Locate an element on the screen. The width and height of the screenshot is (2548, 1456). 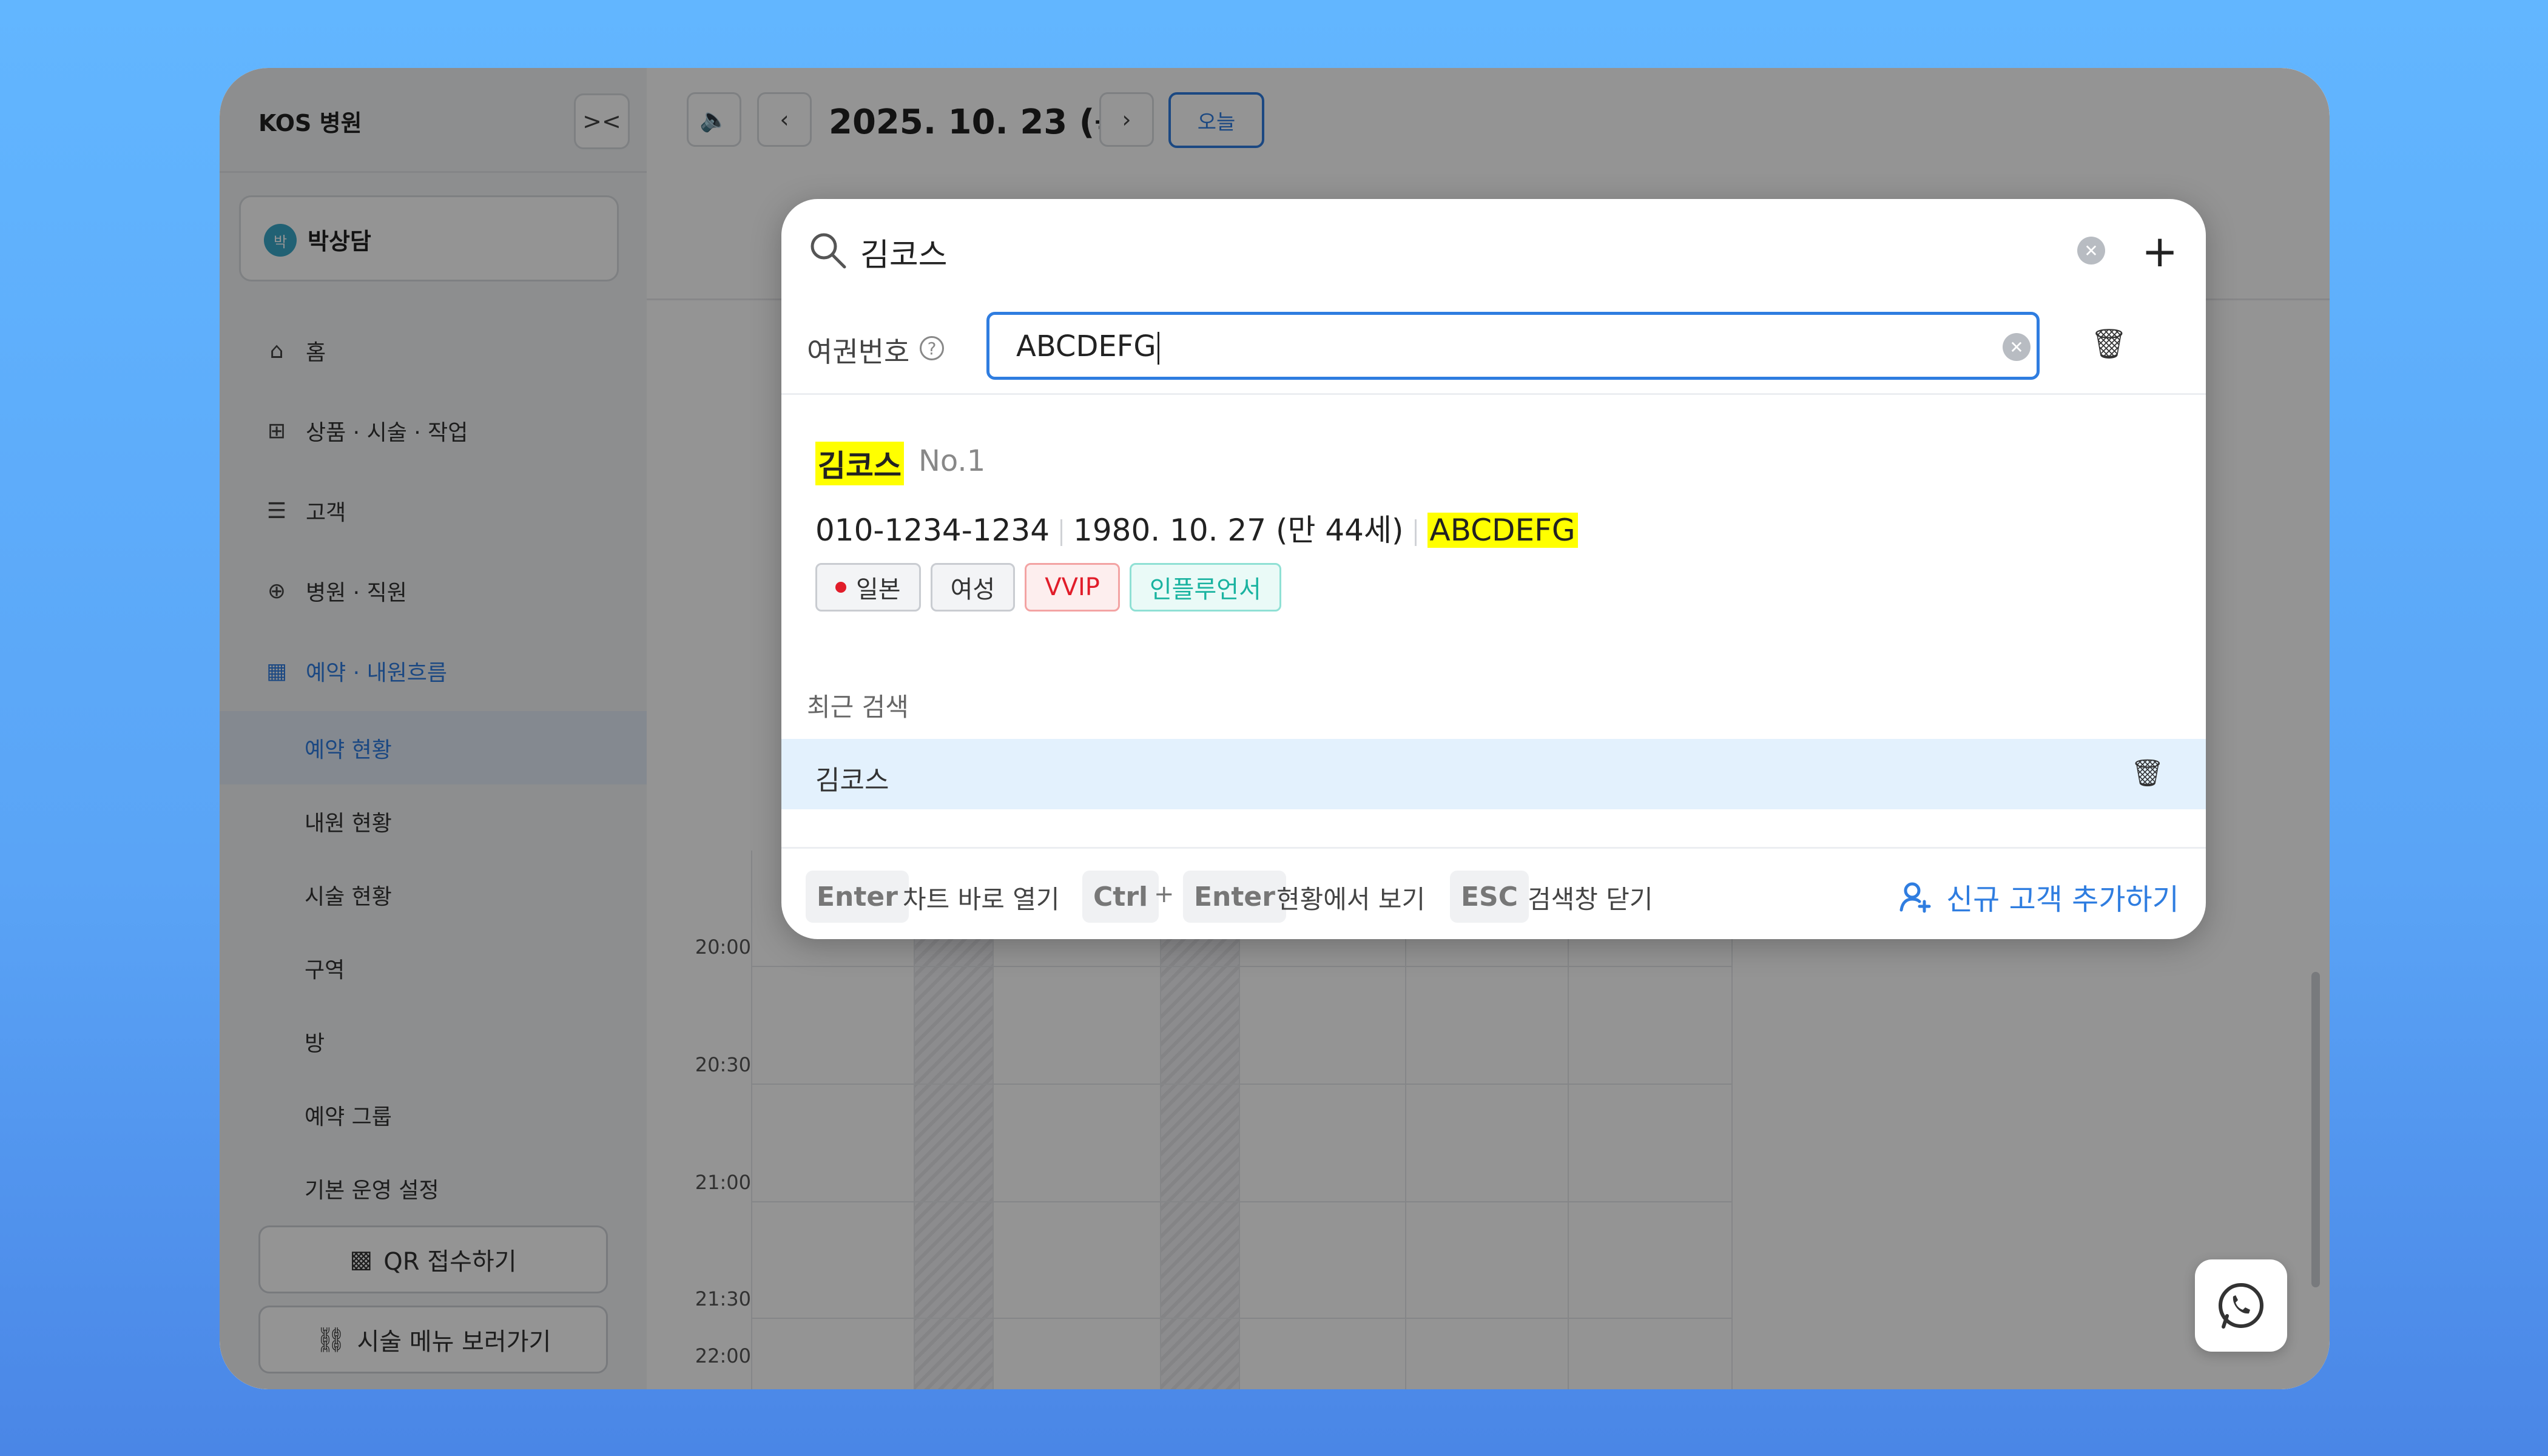
clear-filter-icon: ✕ is located at coordinates (2017, 347).